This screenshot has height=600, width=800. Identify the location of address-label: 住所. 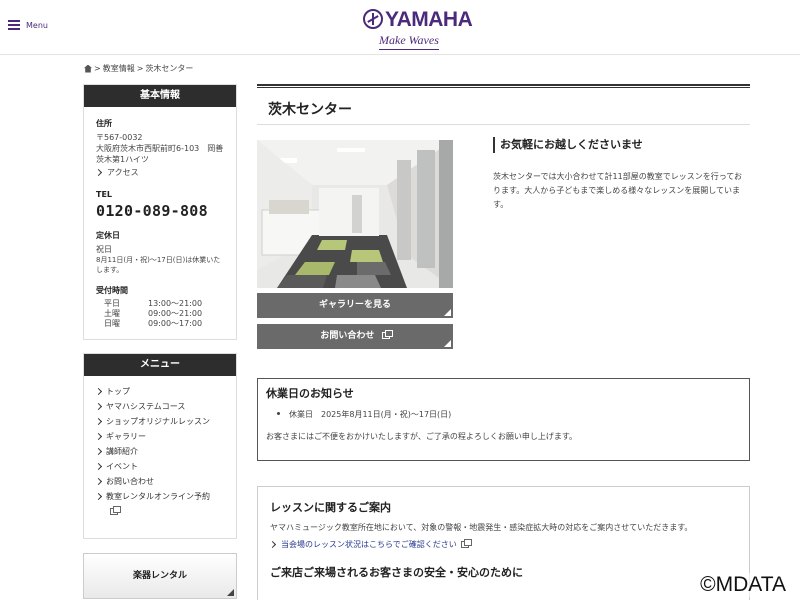
(104, 123).